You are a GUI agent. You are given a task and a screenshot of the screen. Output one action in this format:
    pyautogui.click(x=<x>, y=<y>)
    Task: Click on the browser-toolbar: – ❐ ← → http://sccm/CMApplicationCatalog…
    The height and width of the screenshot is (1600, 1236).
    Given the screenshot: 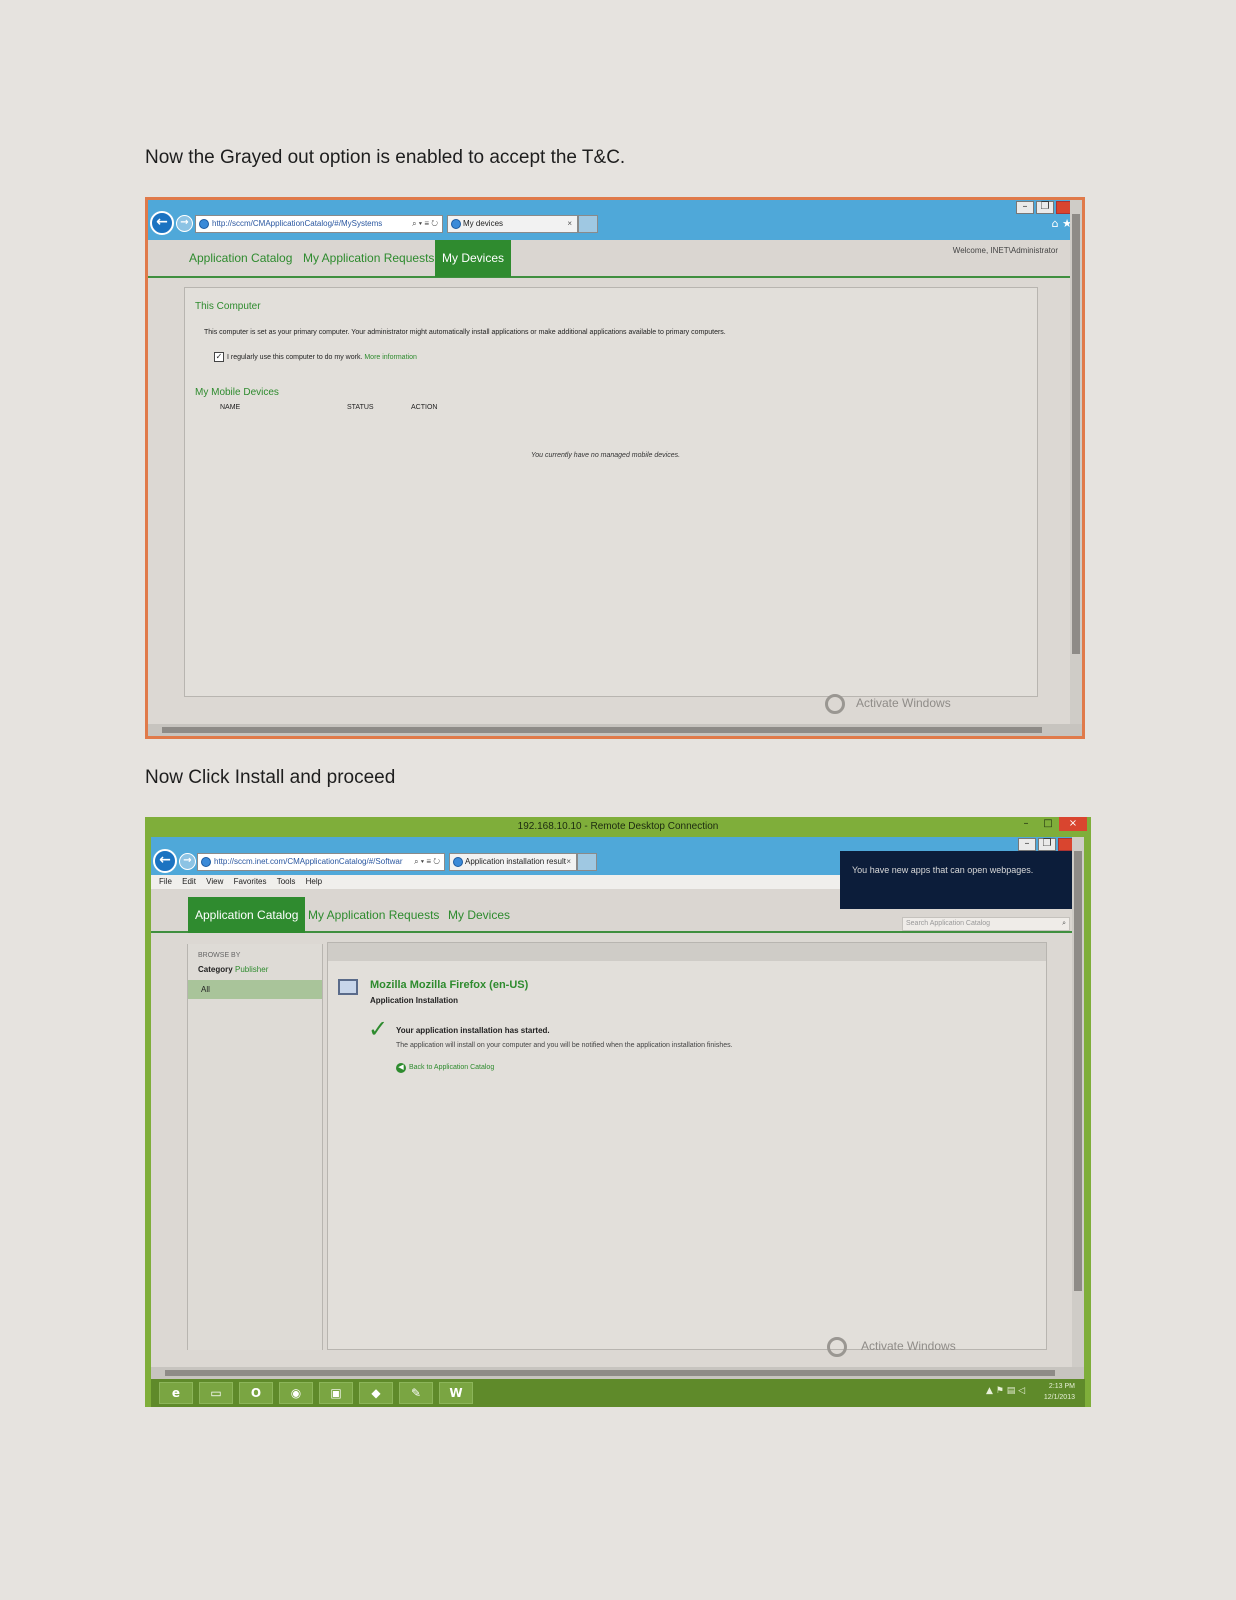 What is the action you would take?
    pyautogui.click(x=615, y=220)
    